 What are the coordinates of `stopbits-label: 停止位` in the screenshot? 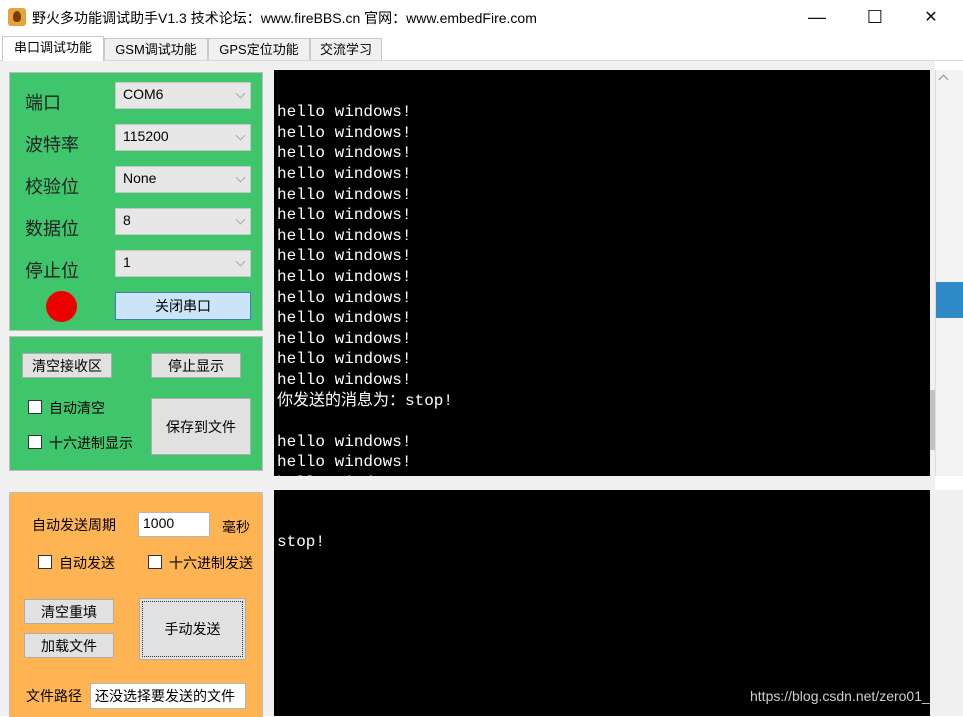 It's located at (52, 271).